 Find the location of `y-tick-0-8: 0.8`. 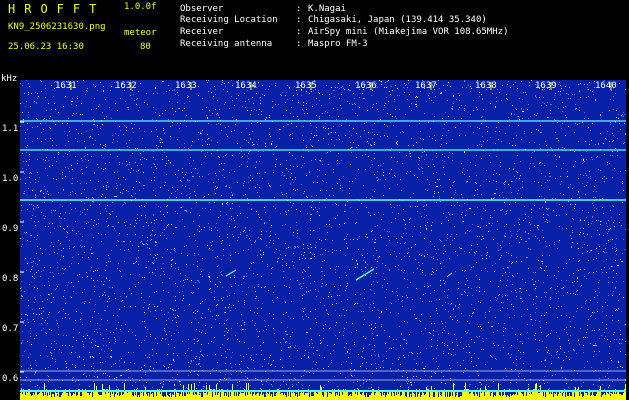

y-tick-0-8: 0.8 is located at coordinates (10, 279).